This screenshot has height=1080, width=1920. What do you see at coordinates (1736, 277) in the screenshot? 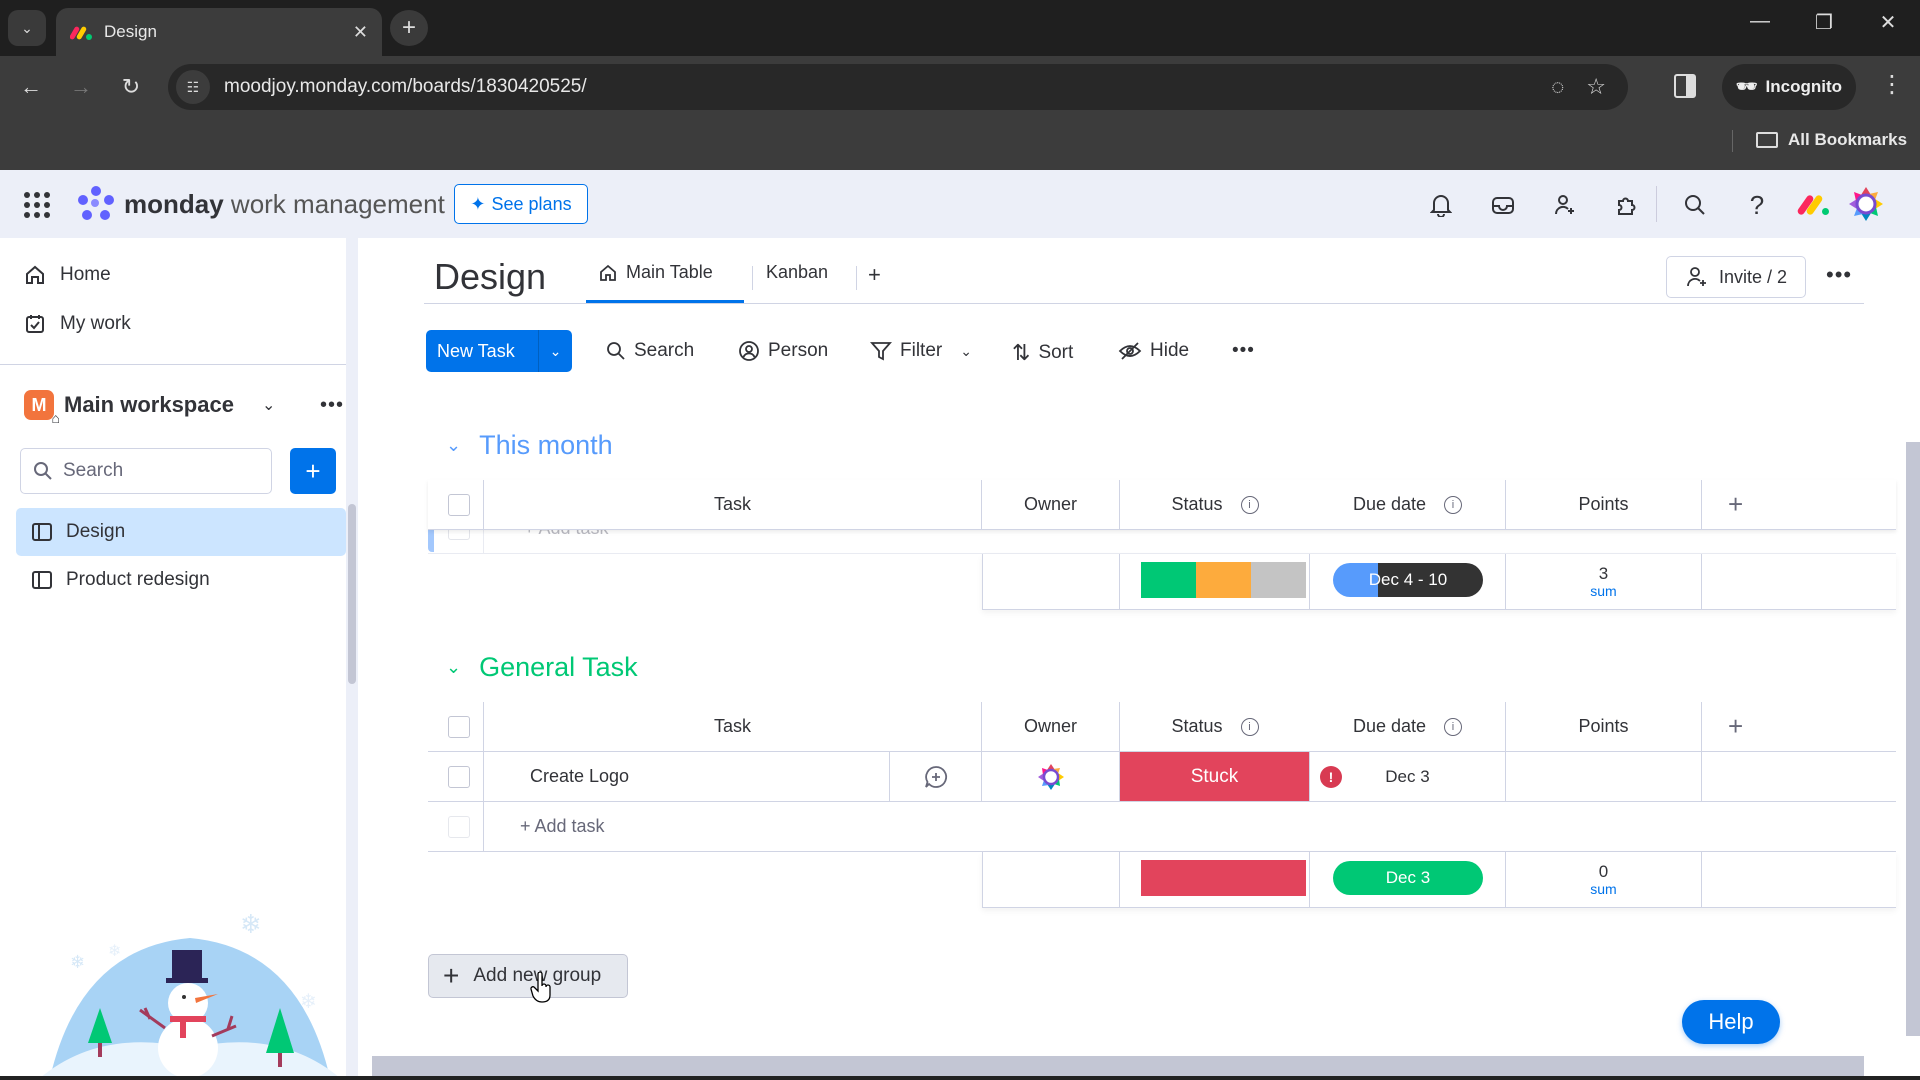
I see `invite-button: Invite / 2` at bounding box center [1736, 277].